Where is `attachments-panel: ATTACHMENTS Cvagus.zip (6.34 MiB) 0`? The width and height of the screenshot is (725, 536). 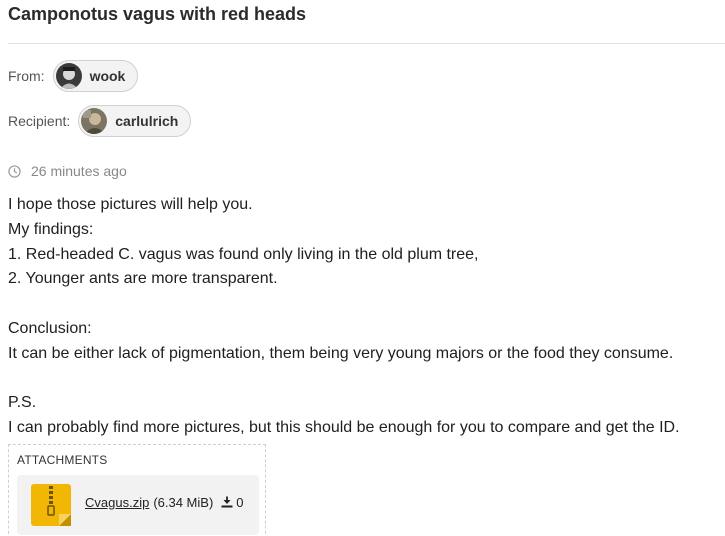 attachments-panel: ATTACHMENTS Cvagus.zip (6.34 MiB) 0 is located at coordinates (137, 490).